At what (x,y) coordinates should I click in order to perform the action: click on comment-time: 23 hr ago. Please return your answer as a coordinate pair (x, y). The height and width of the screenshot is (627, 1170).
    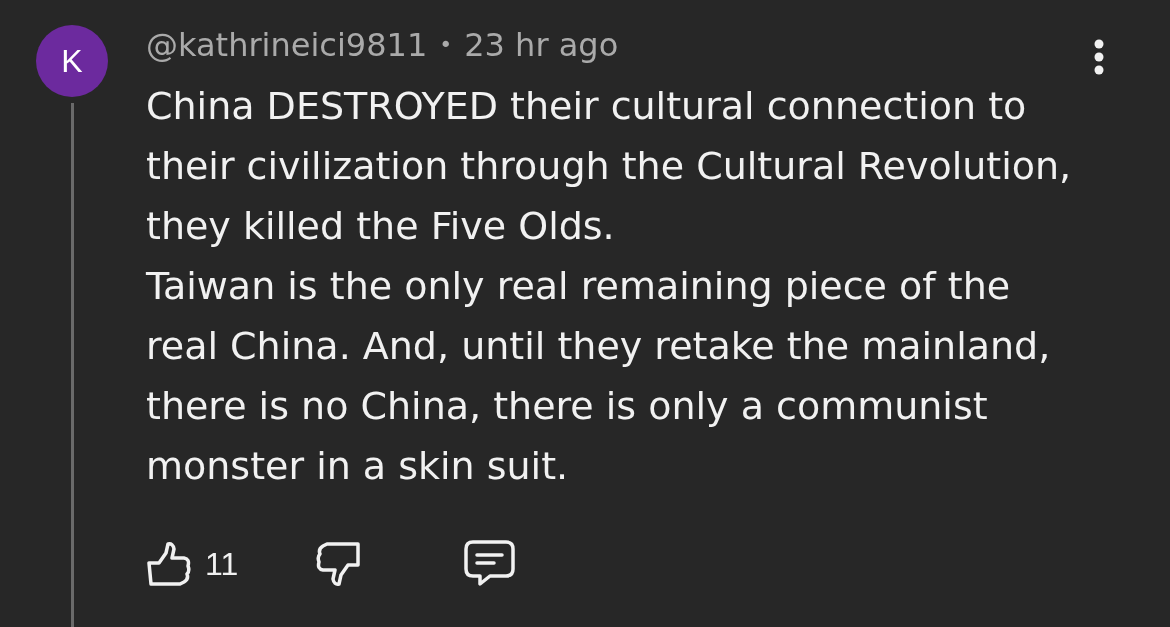
    Looking at the image, I should click on (541, 45).